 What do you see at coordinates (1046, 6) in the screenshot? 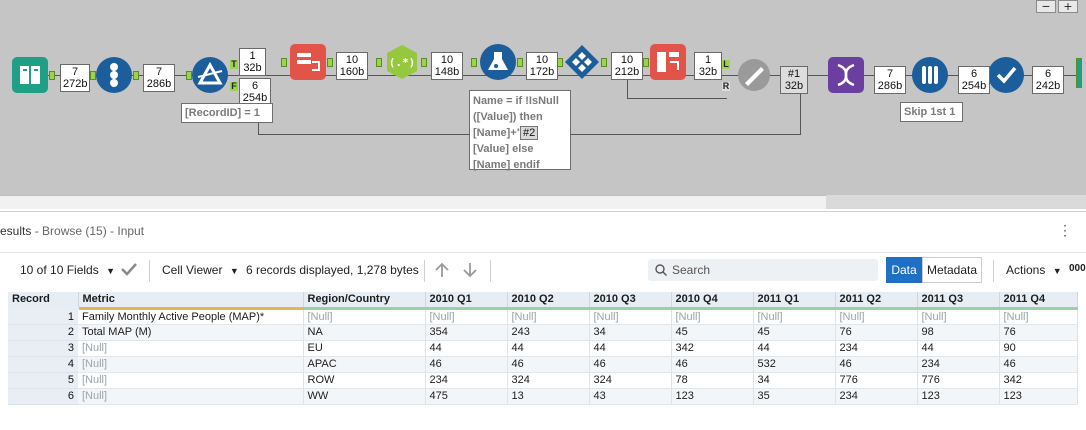
I see `zoom-out-button: −` at bounding box center [1046, 6].